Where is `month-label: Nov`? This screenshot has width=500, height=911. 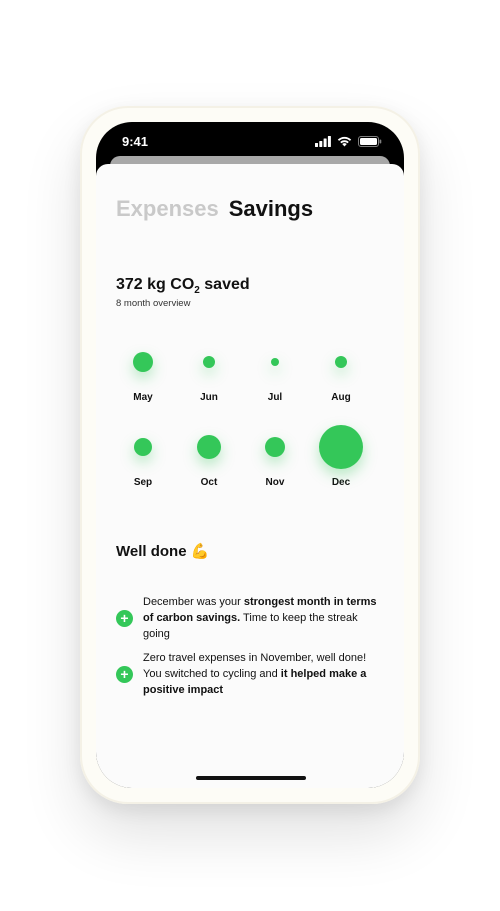 month-label: Nov is located at coordinates (275, 482).